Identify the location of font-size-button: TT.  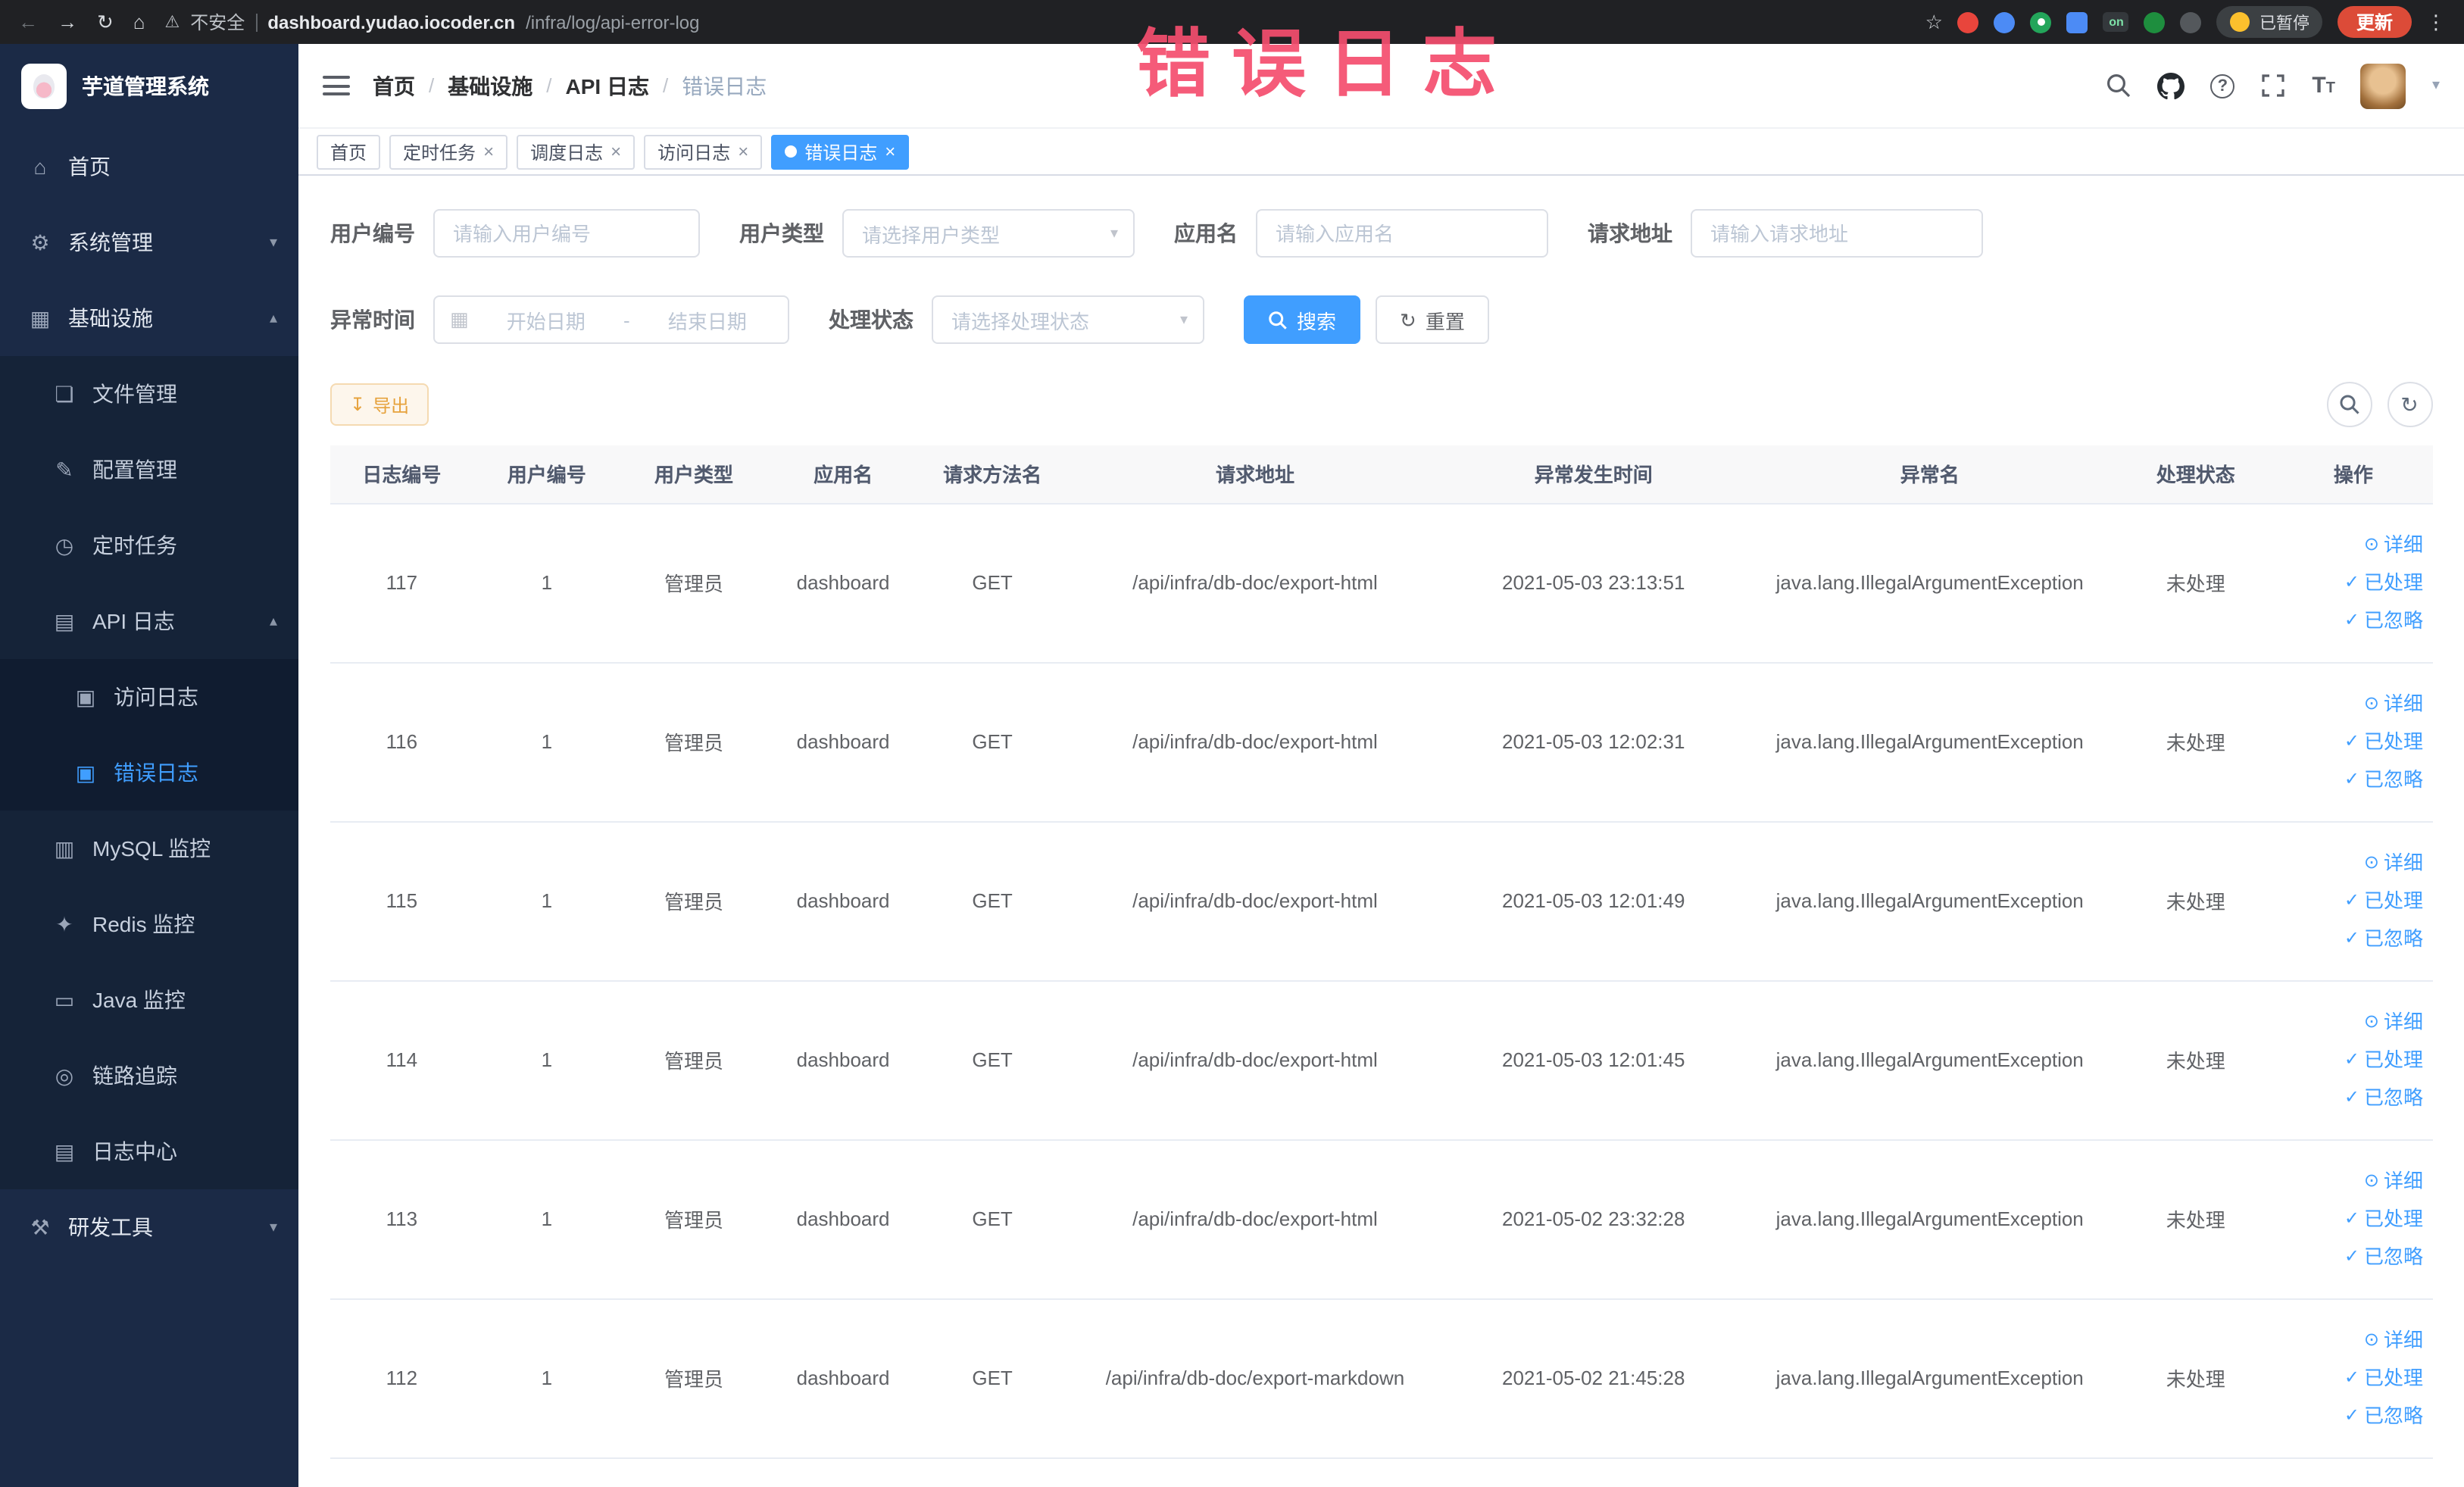
(2323, 85).